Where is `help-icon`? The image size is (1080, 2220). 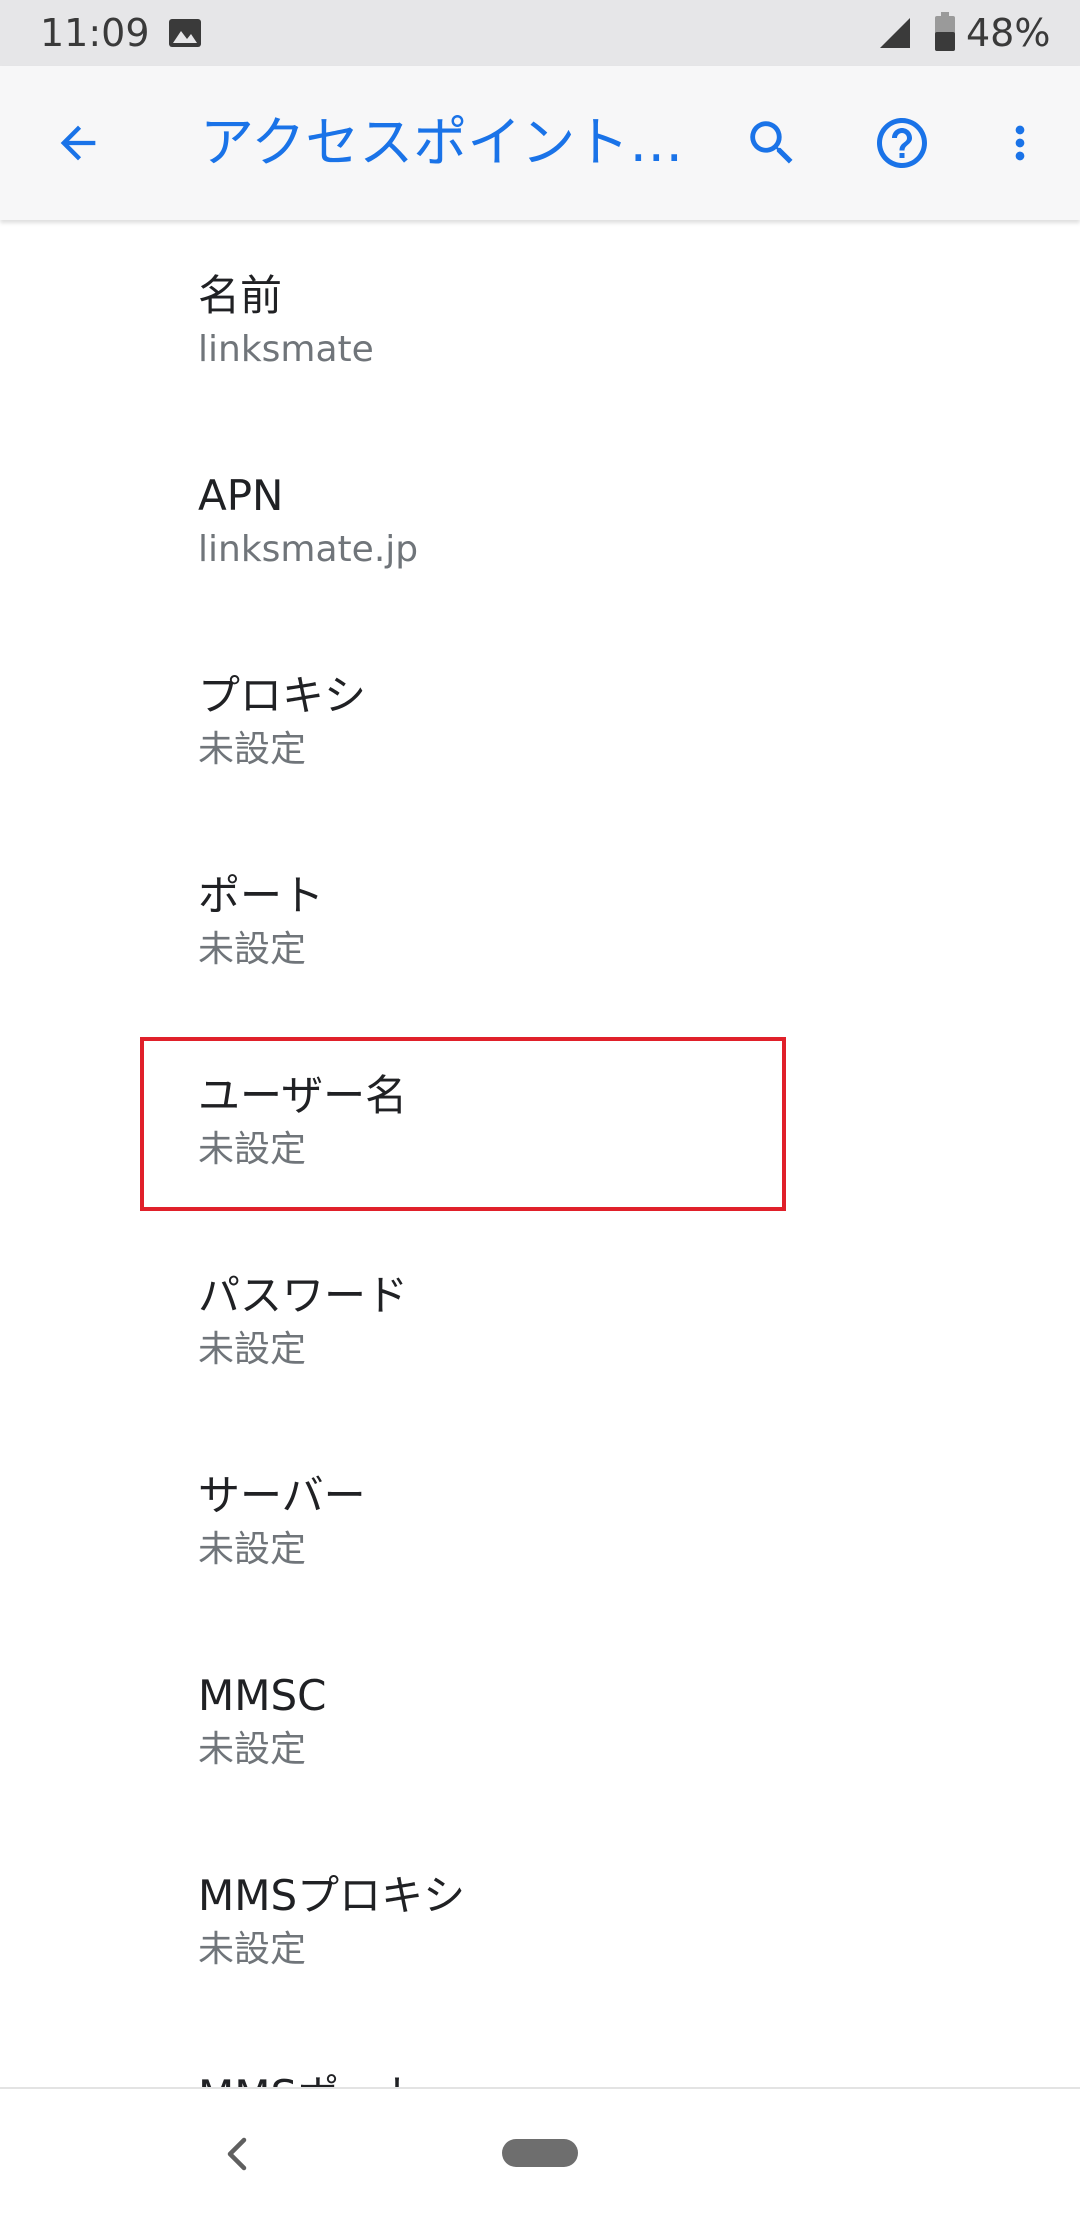 help-icon is located at coordinates (902, 143).